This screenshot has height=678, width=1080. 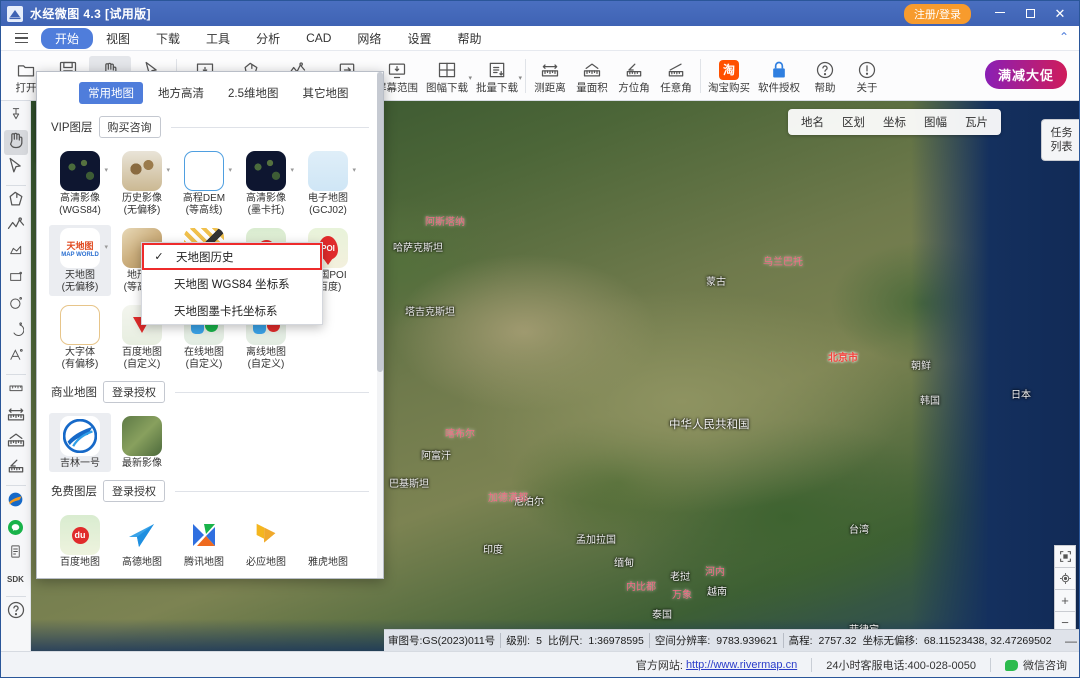 What do you see at coordinates (1065, 600) in the screenshot?
I see `zoom-in-icon: +` at bounding box center [1065, 600].